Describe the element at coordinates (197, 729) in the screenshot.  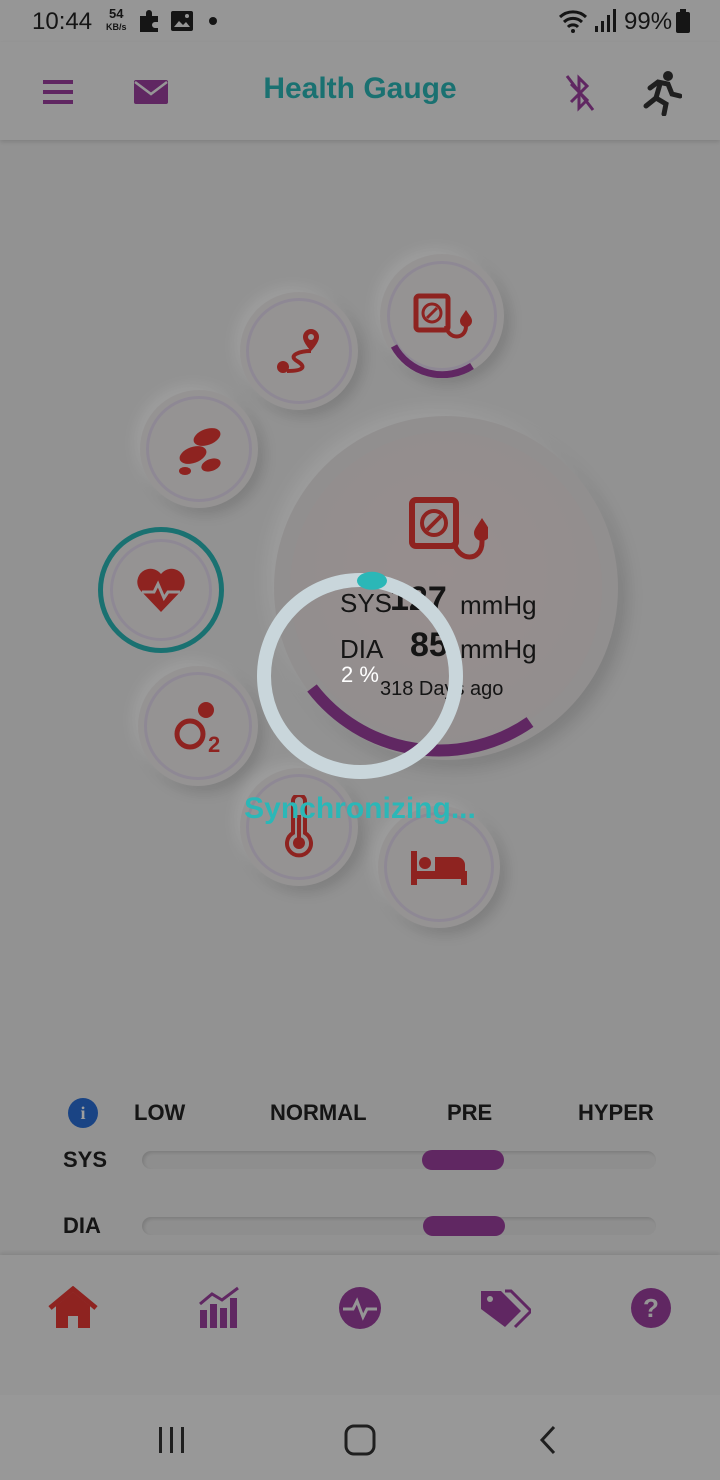
I see `oxygen-icon: 2` at that location.